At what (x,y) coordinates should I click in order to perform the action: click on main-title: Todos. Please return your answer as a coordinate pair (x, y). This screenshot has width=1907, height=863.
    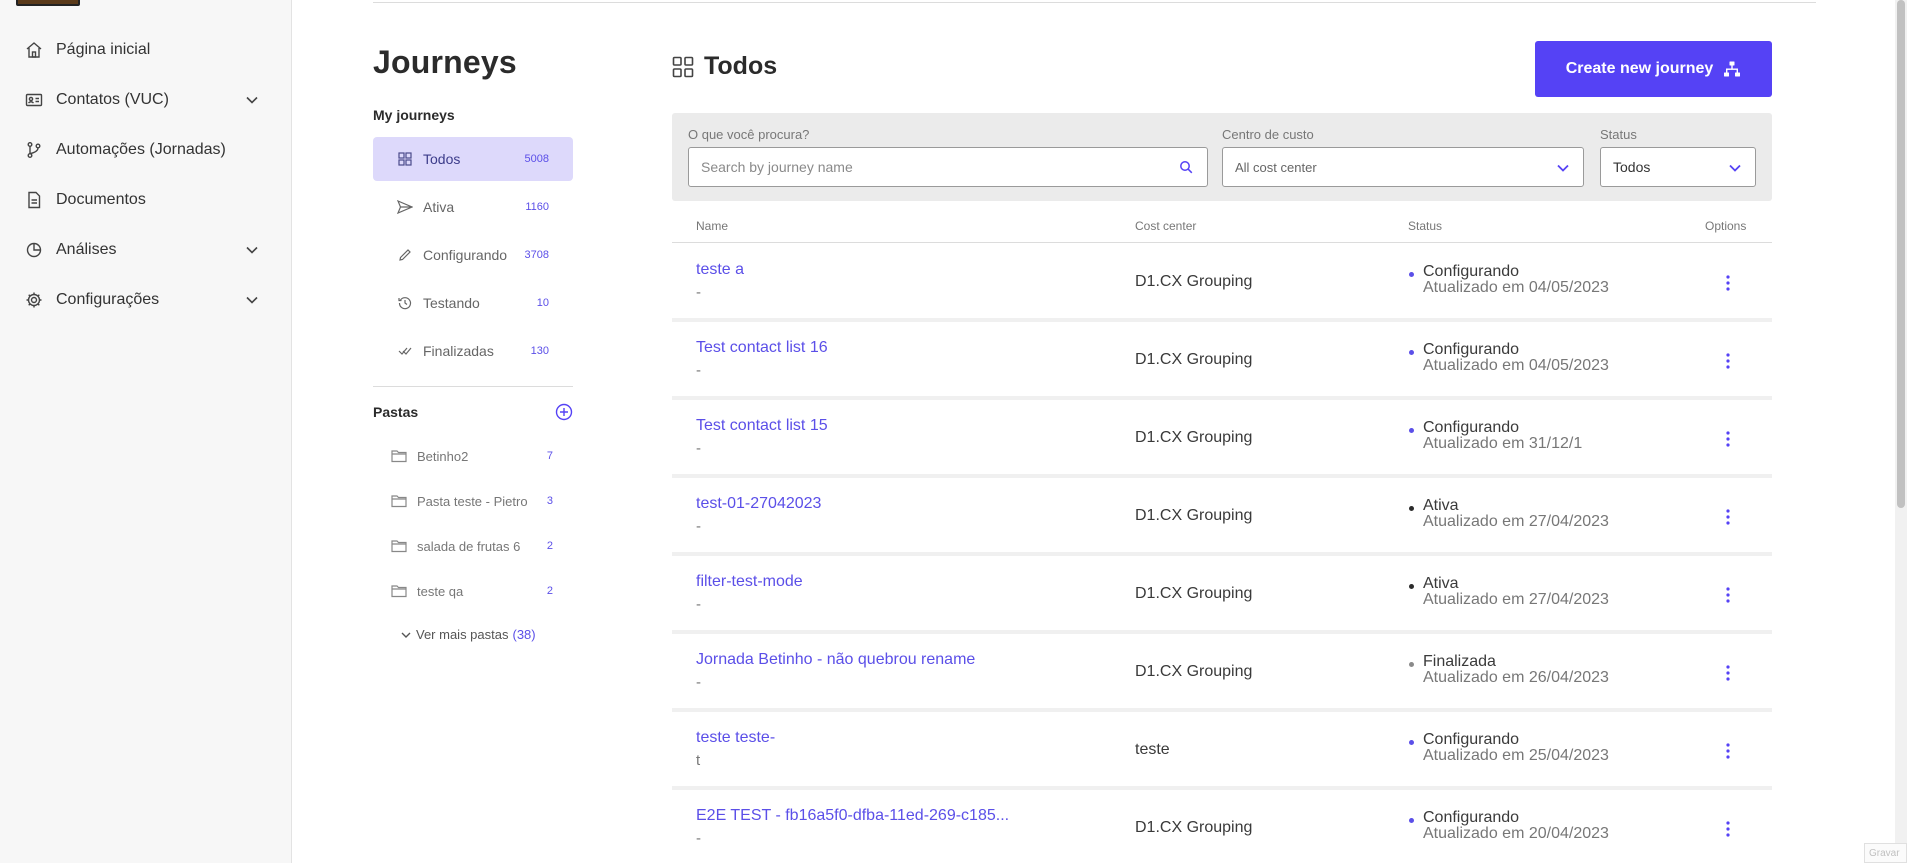
    Looking at the image, I should click on (724, 66).